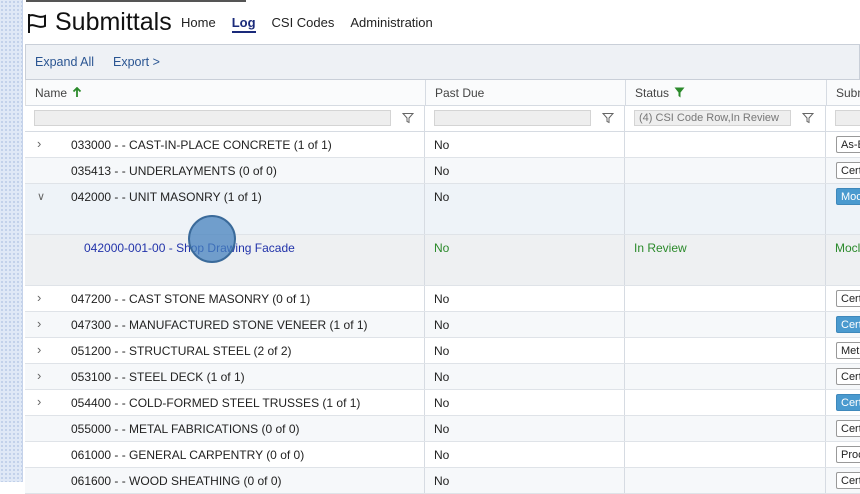 This screenshot has width=860, height=494. What do you see at coordinates (459, 93) in the screenshot?
I see `column-header-past-due: Past Due` at bounding box center [459, 93].